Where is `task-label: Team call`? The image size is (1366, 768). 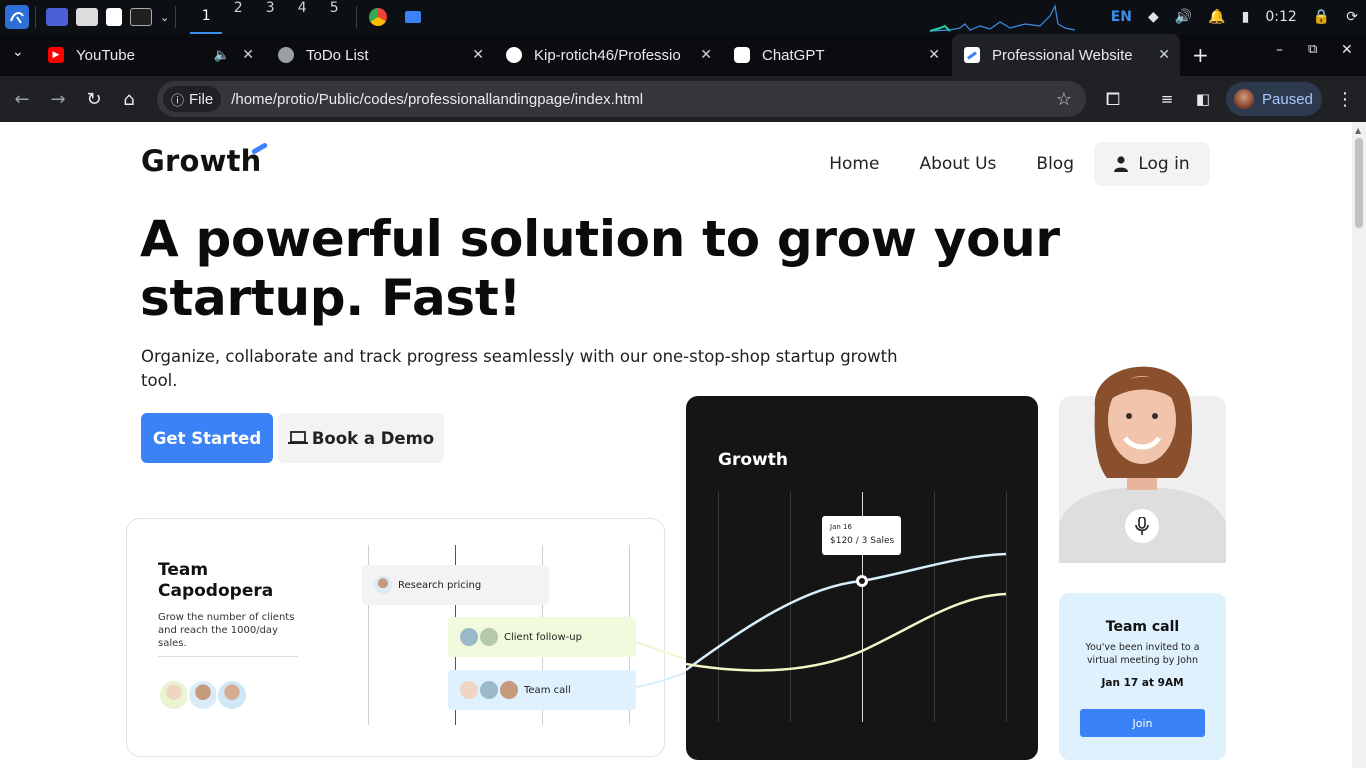
task-label: Team call is located at coordinates (547, 690).